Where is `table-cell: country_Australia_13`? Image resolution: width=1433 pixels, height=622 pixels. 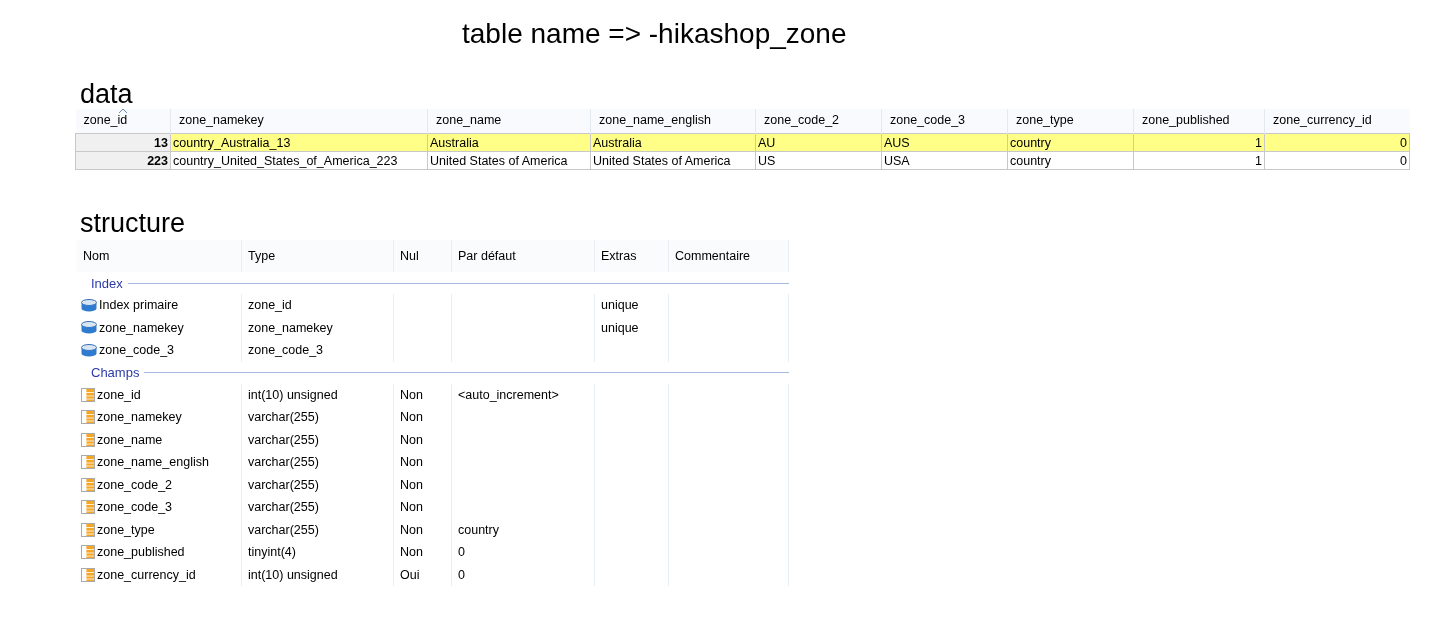
table-cell: country_Australia_13 is located at coordinates (299, 142).